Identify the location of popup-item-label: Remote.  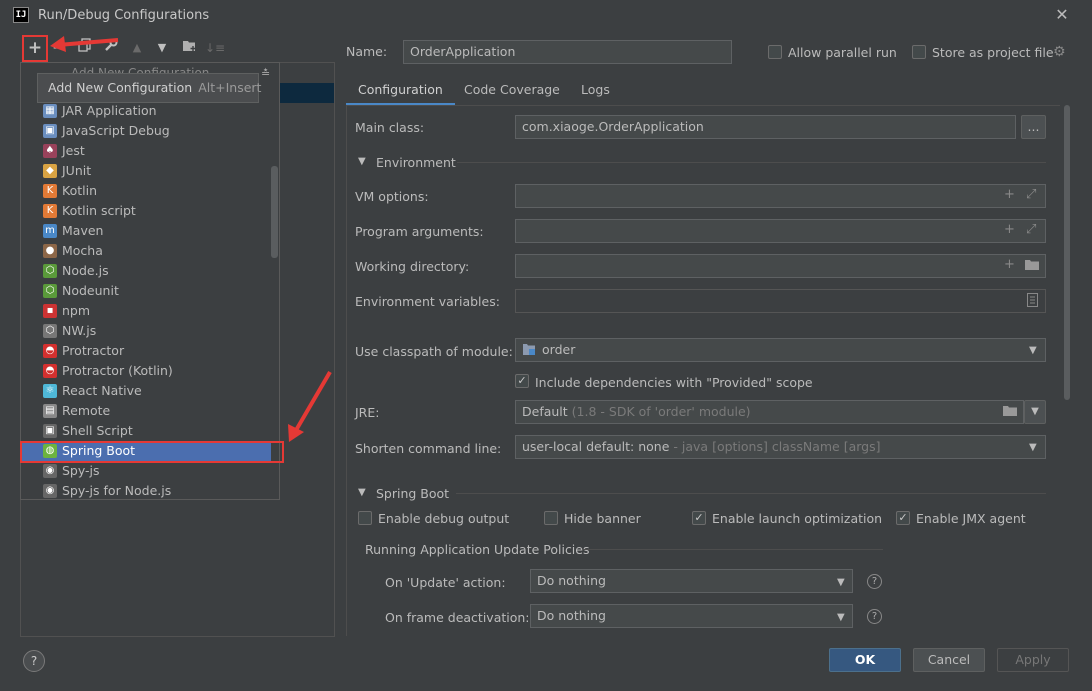
(86, 410).